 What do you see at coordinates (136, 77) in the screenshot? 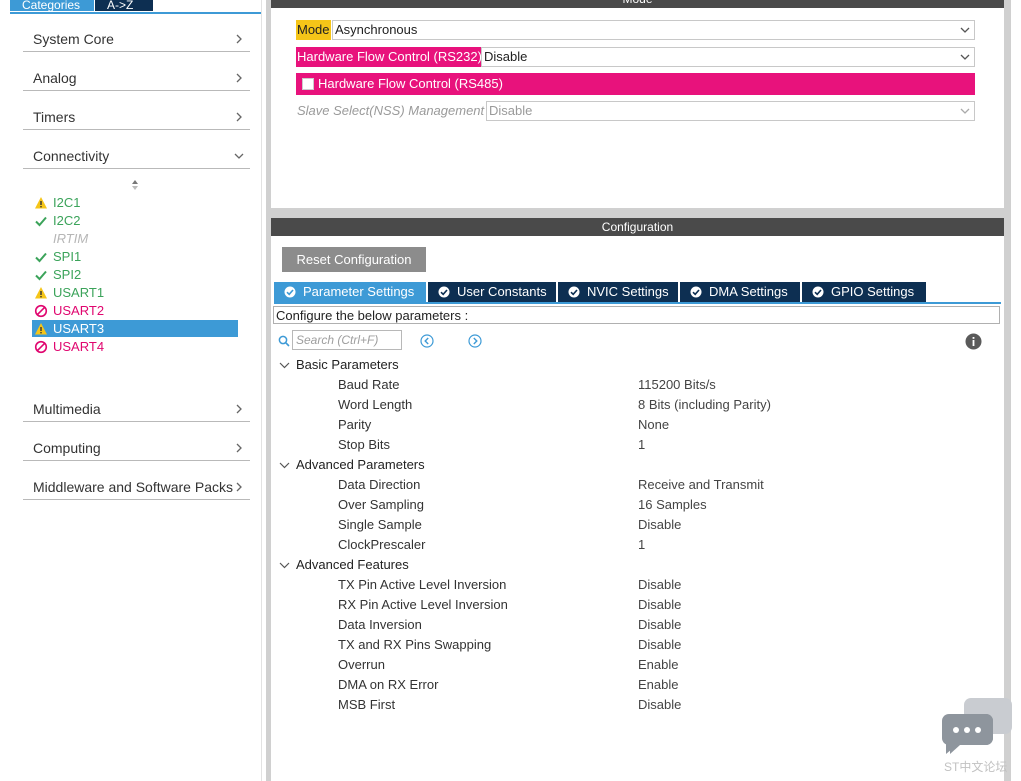
I see `category-analog: Analog` at bounding box center [136, 77].